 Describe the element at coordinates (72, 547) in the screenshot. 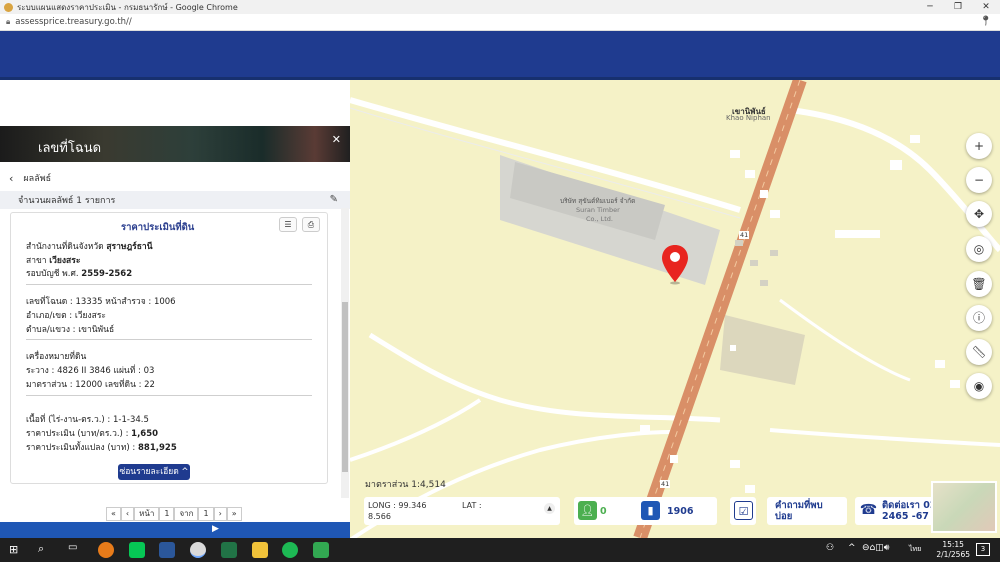

I see `task-view-icon: ▭` at that location.